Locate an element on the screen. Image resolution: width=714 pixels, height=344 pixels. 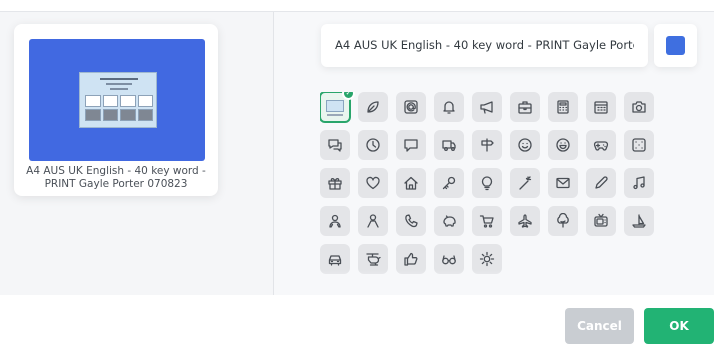
airplane-icon is located at coordinates (525, 221).